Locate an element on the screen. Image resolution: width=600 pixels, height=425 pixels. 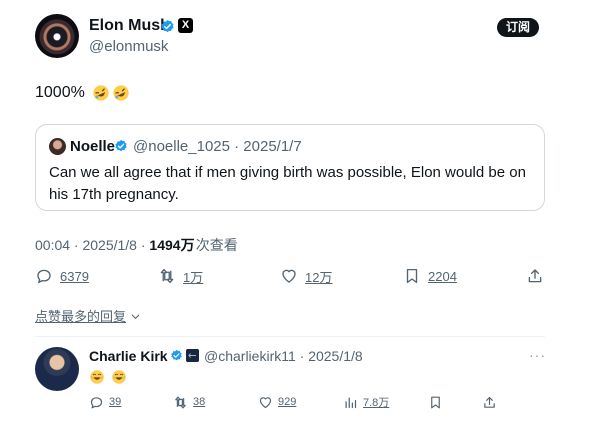
chevron-down-icon is located at coordinates (135, 316).